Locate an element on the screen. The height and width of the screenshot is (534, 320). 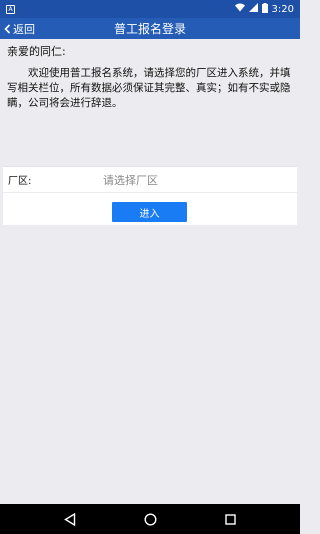
page-title: 普工报名登录 is located at coordinates (149, 29).